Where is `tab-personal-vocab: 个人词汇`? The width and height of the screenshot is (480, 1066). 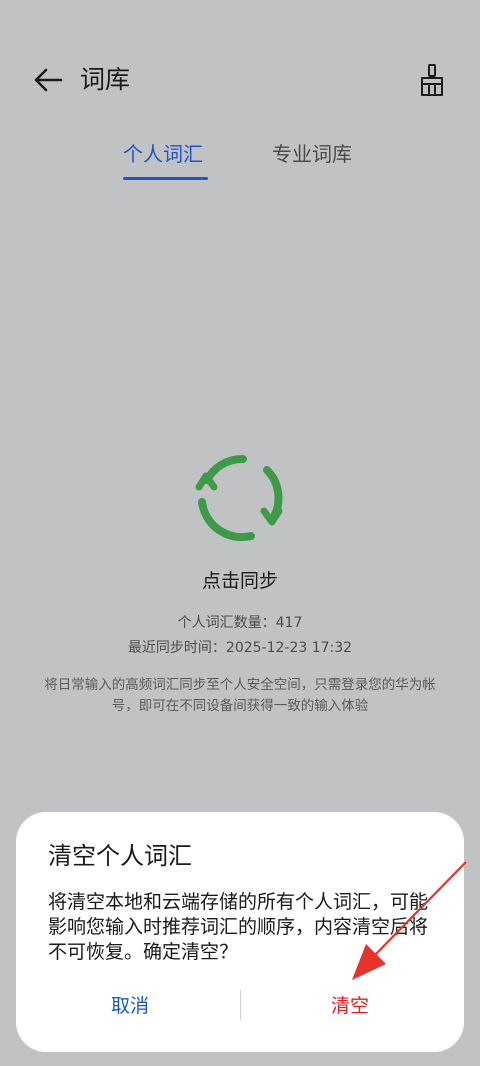
tab-personal-vocab: 个人词汇 is located at coordinates (163, 154).